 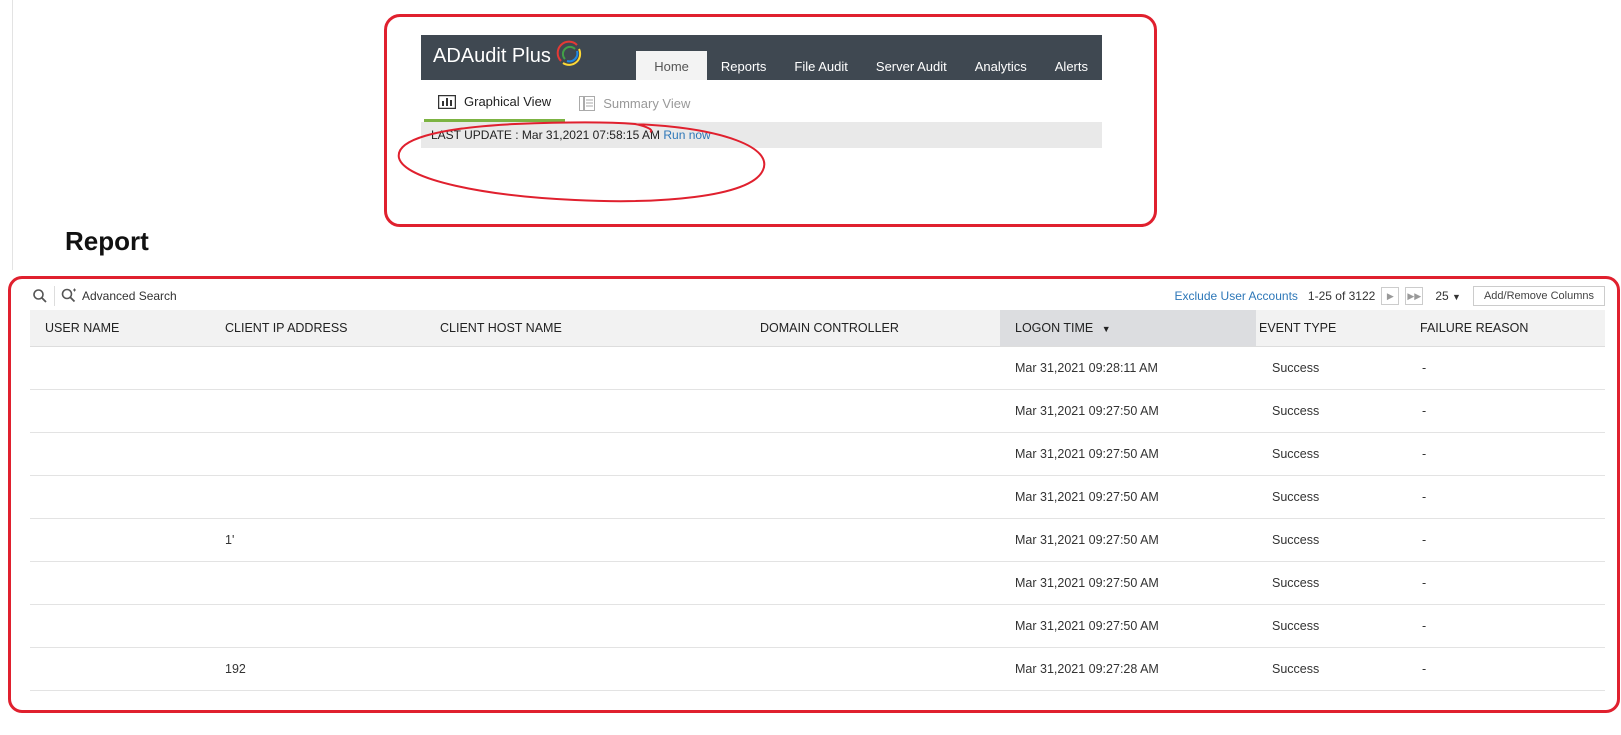 What do you see at coordinates (546, 135) in the screenshot?
I see `last-update-text: LAST UPDATE : Mar 31,2021 07:58:15 AM` at bounding box center [546, 135].